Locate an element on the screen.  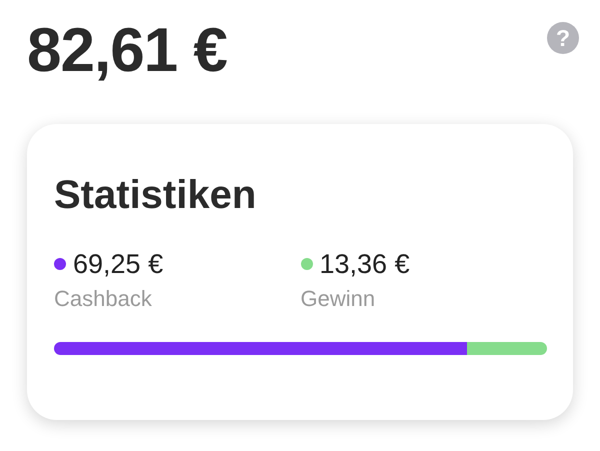
help-icon: ? is located at coordinates (563, 38).